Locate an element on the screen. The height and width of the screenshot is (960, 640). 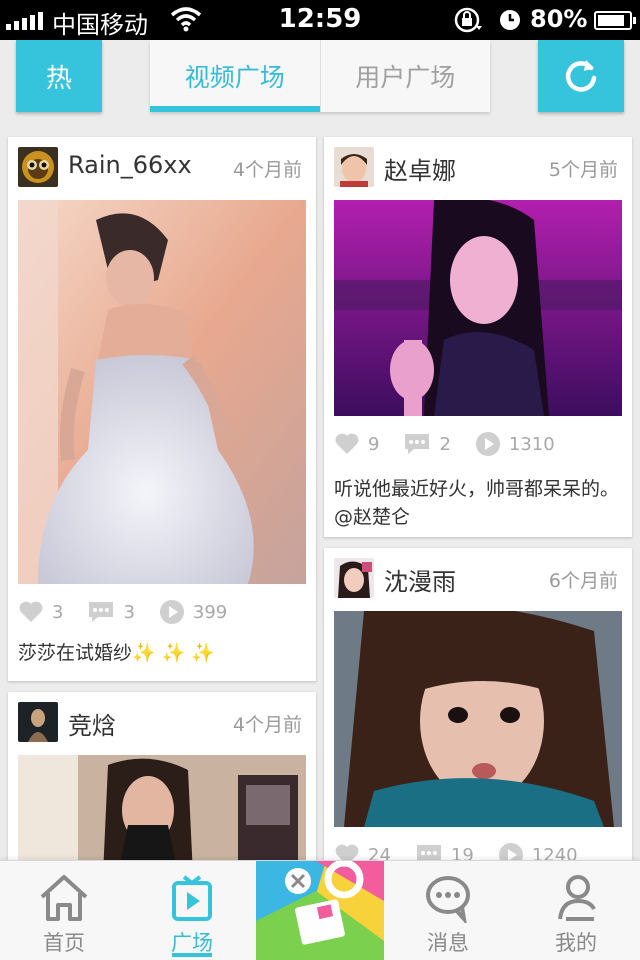
comment-stat: 3 is located at coordinates (111, 612).